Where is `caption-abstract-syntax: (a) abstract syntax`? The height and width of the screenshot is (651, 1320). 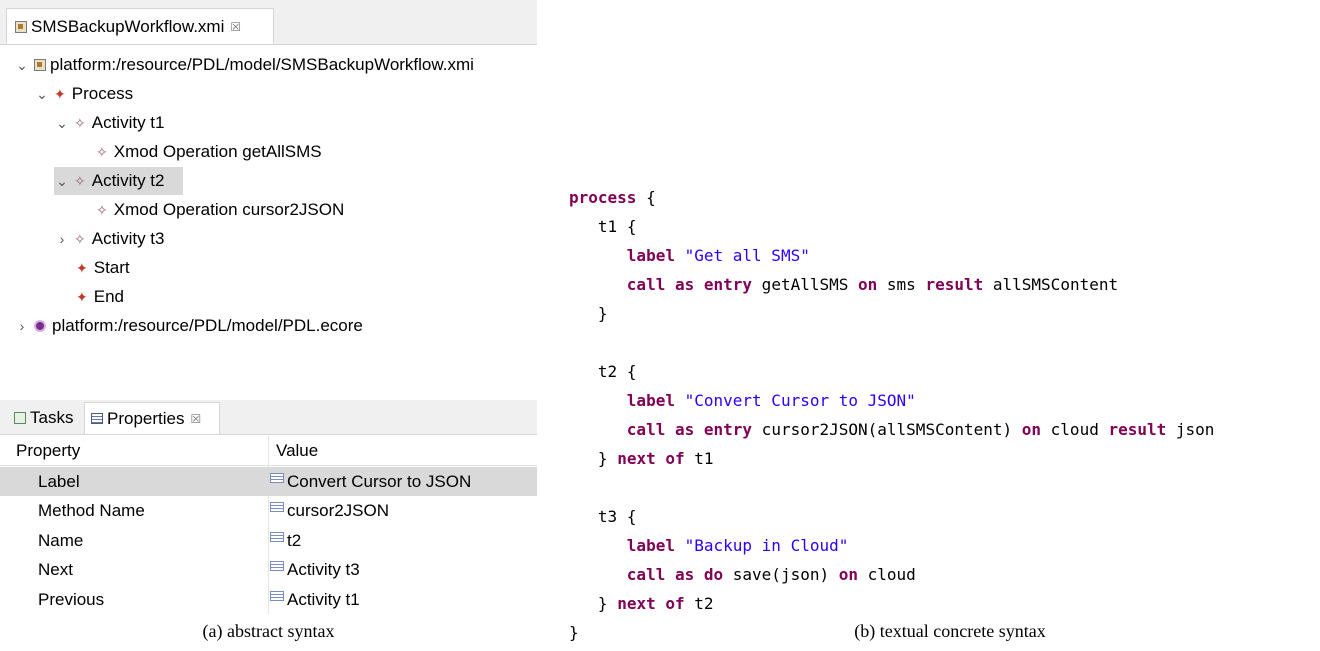 caption-abstract-syntax: (a) abstract syntax is located at coordinates (268, 631).